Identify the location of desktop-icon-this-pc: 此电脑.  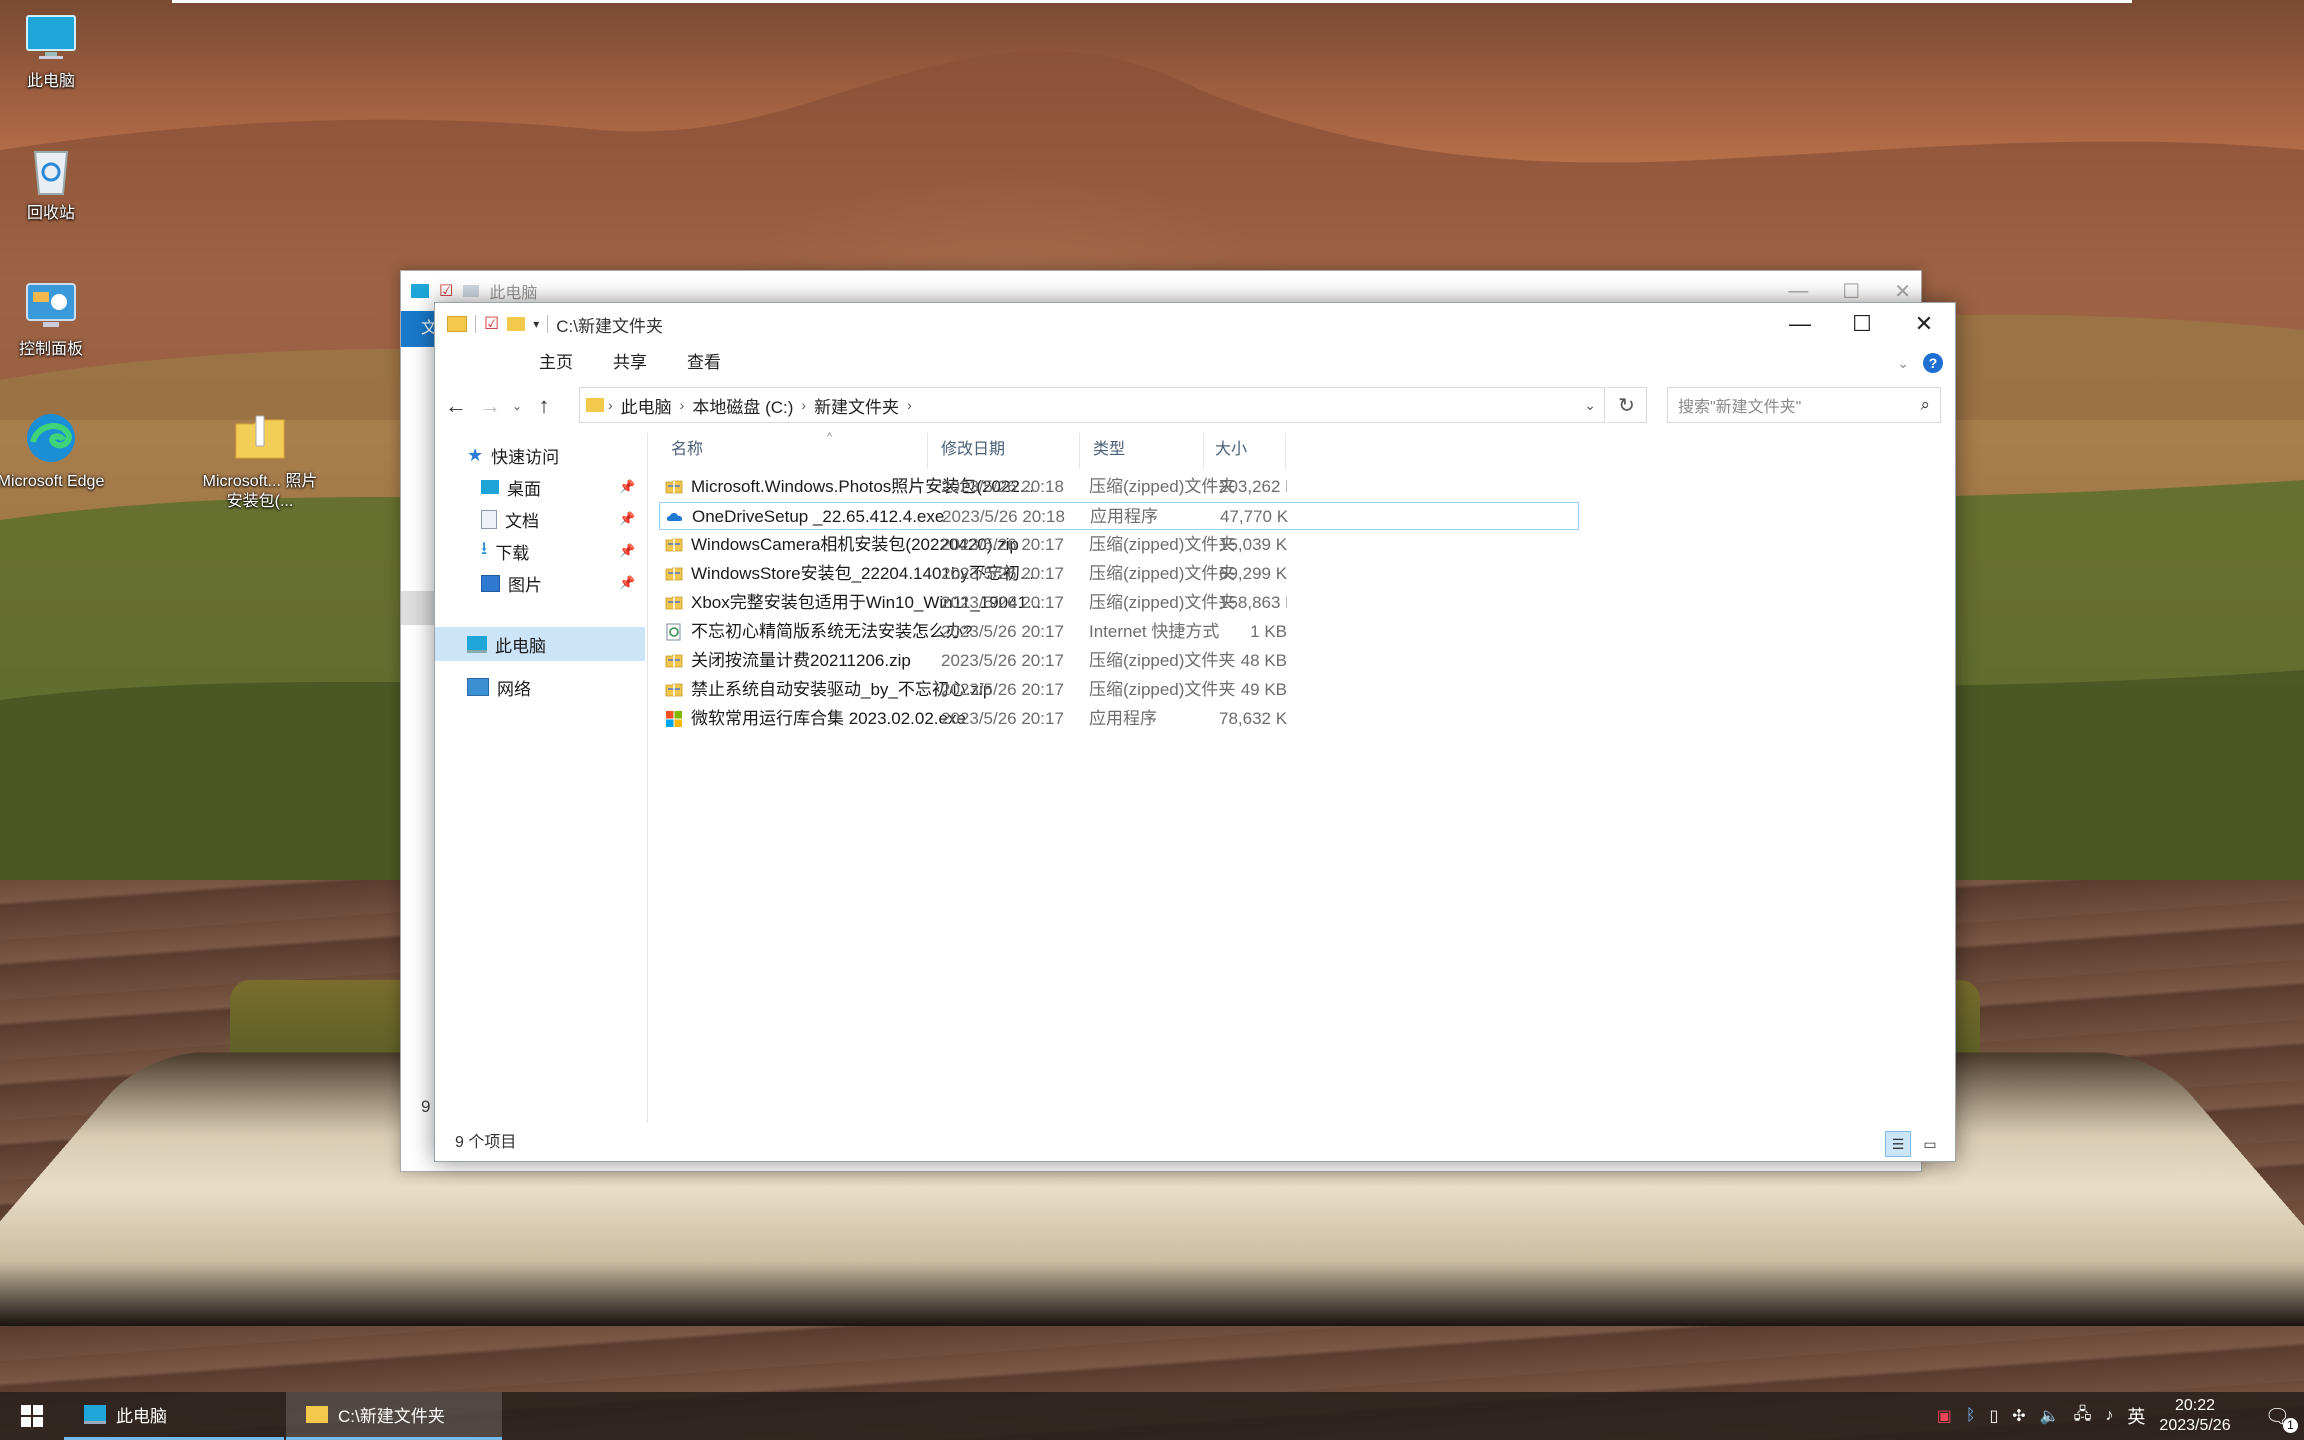
(53, 51).